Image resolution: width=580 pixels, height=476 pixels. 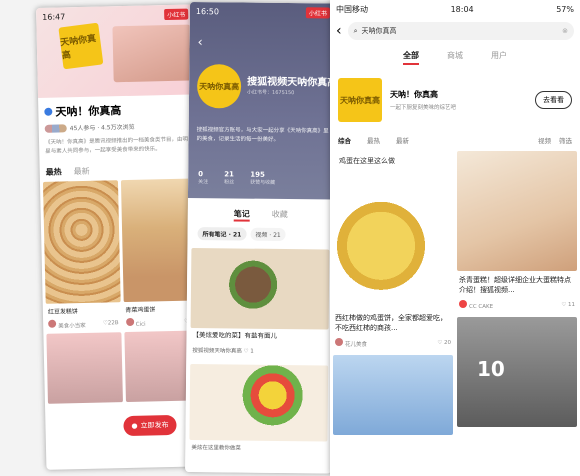 I want to click on status-bar: 16:47 小红书, so click(x=115, y=15).